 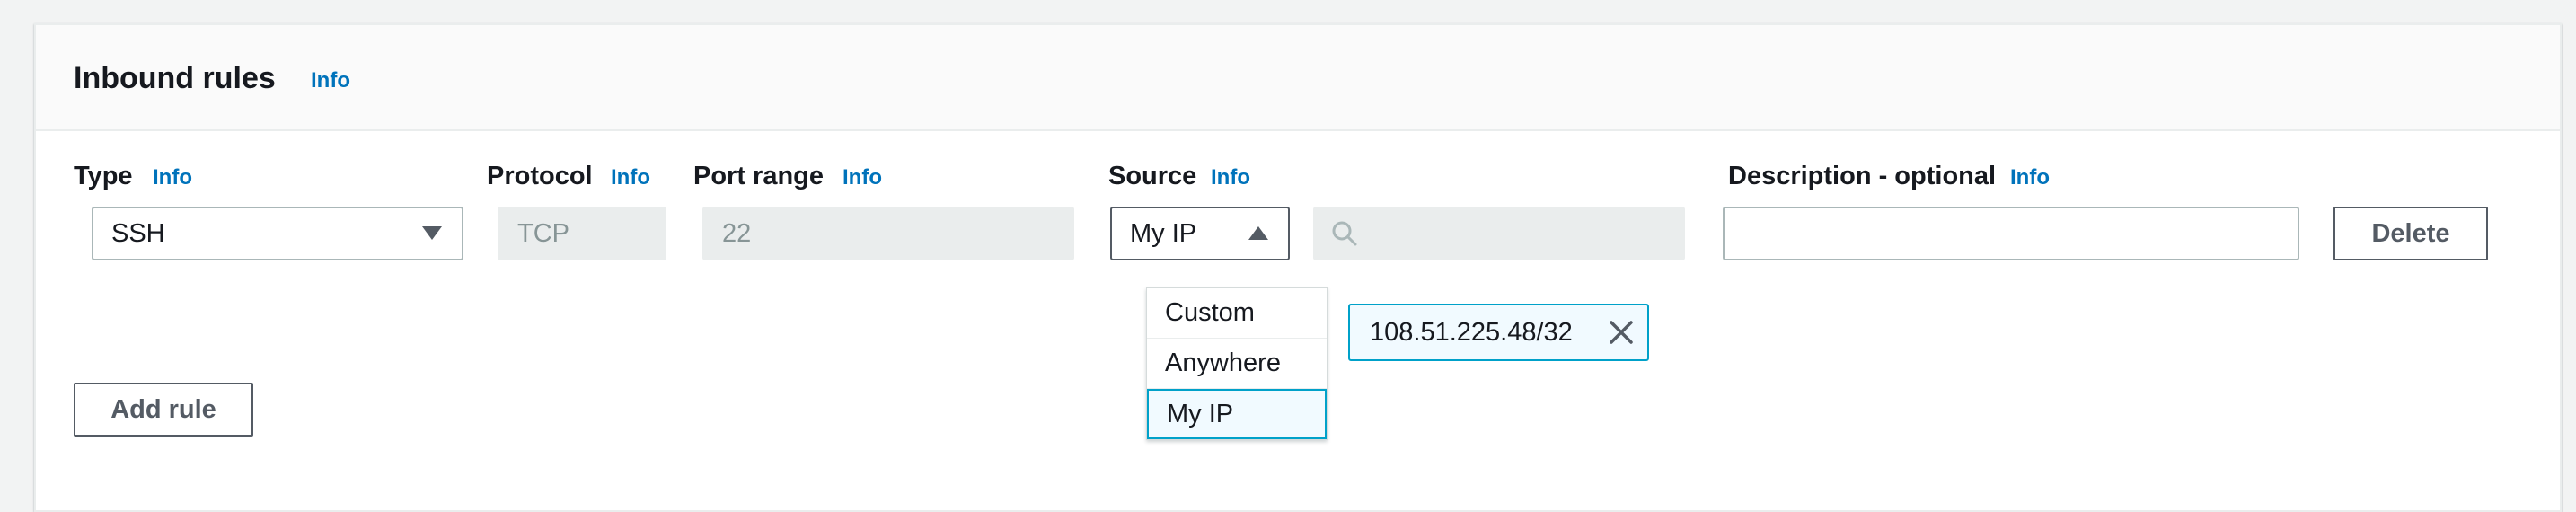 What do you see at coordinates (1237, 313) in the screenshot?
I see `source-option-custom: Custom` at bounding box center [1237, 313].